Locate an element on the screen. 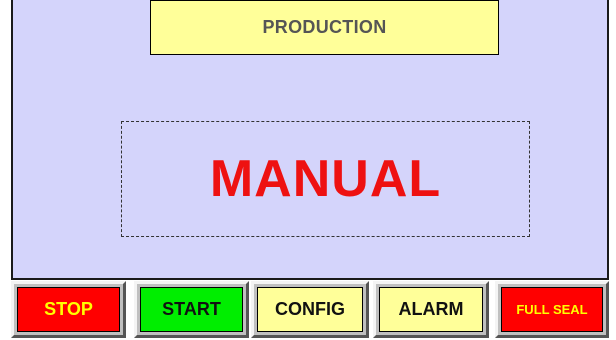 This screenshot has height=340, width=616. stop-button: STOP is located at coordinates (68, 309).